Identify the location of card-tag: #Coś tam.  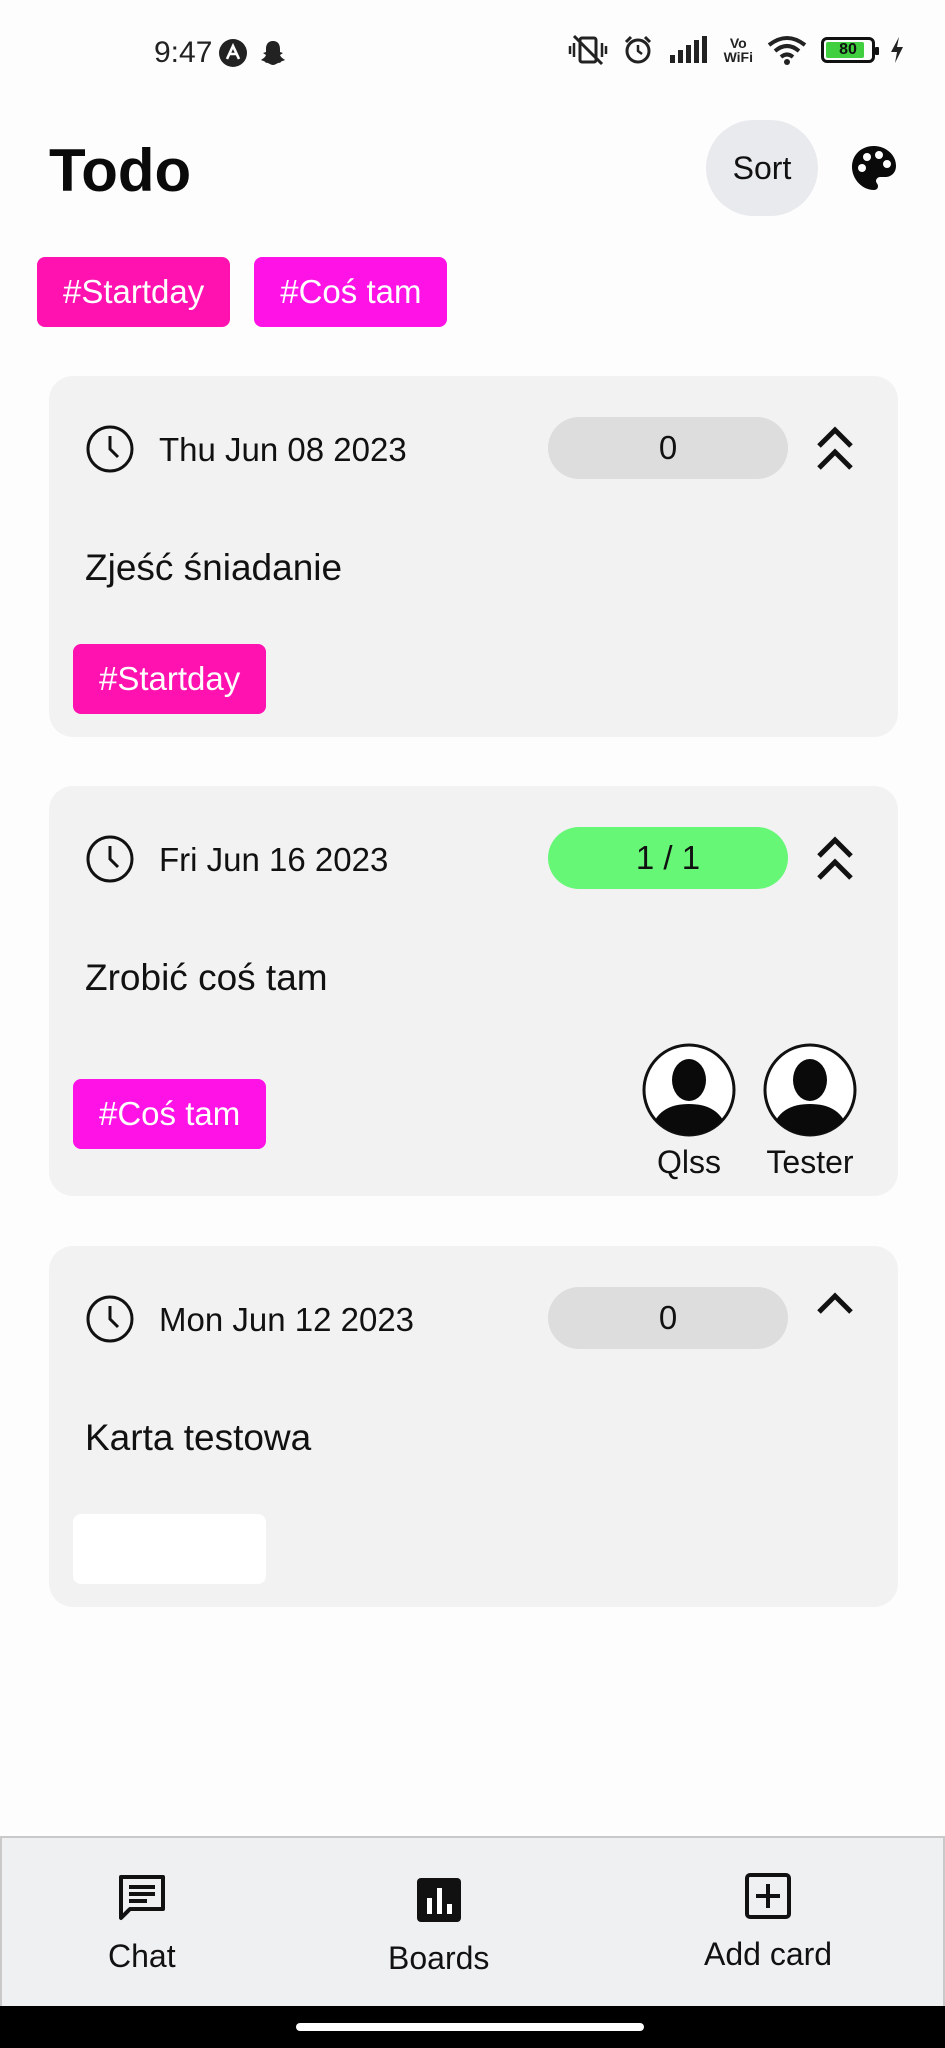
(170, 1114).